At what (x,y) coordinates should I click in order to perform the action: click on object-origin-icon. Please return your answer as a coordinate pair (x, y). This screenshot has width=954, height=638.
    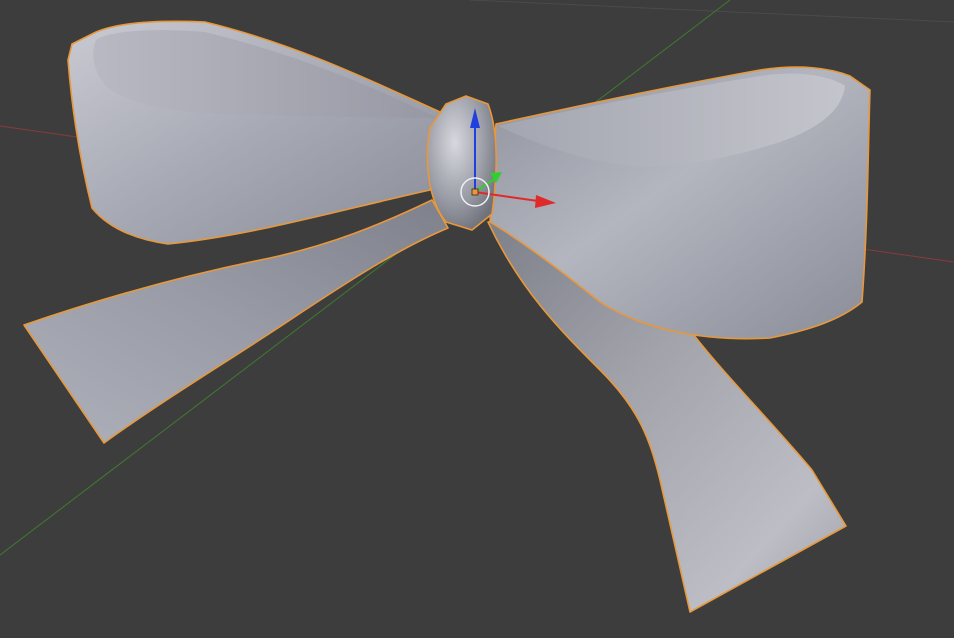
    Looking at the image, I should click on (475, 192).